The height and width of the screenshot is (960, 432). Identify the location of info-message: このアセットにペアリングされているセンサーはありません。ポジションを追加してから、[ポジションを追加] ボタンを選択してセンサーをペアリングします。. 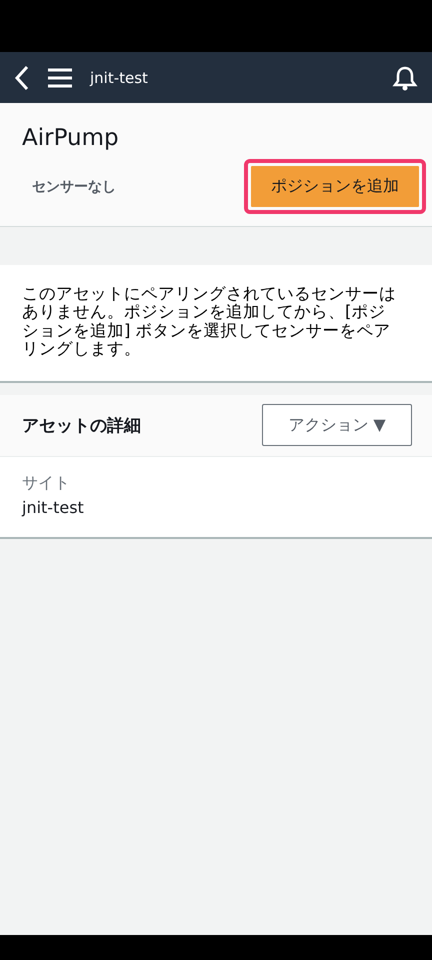
(209, 322).